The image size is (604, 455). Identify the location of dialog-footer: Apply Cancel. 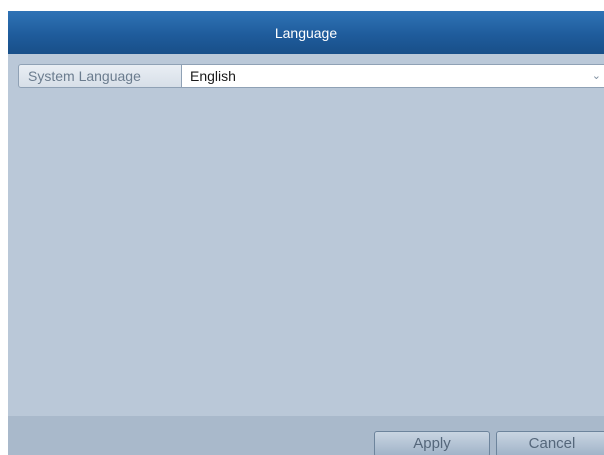
(306, 435).